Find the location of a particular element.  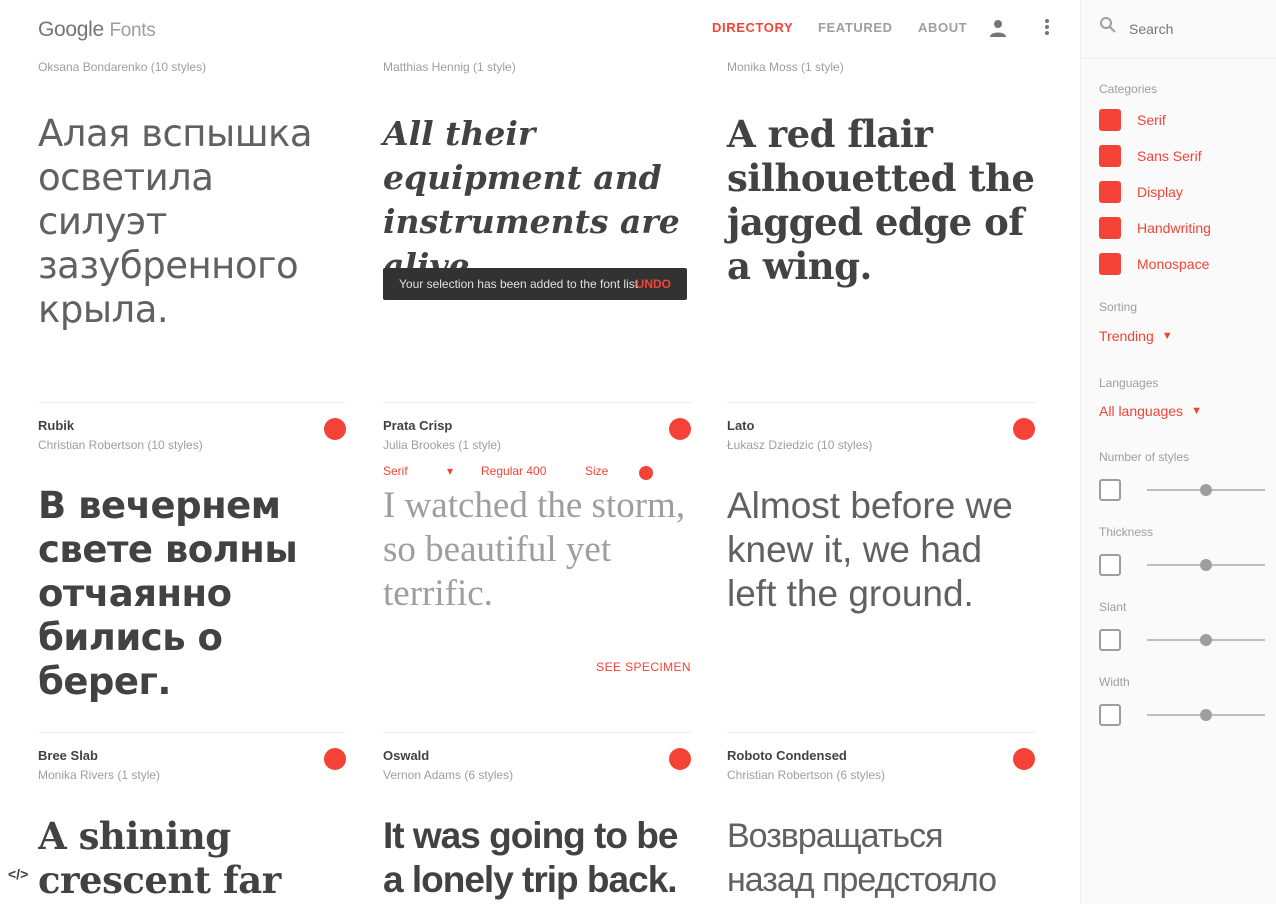

style-select: Serif is located at coordinates (395, 471).